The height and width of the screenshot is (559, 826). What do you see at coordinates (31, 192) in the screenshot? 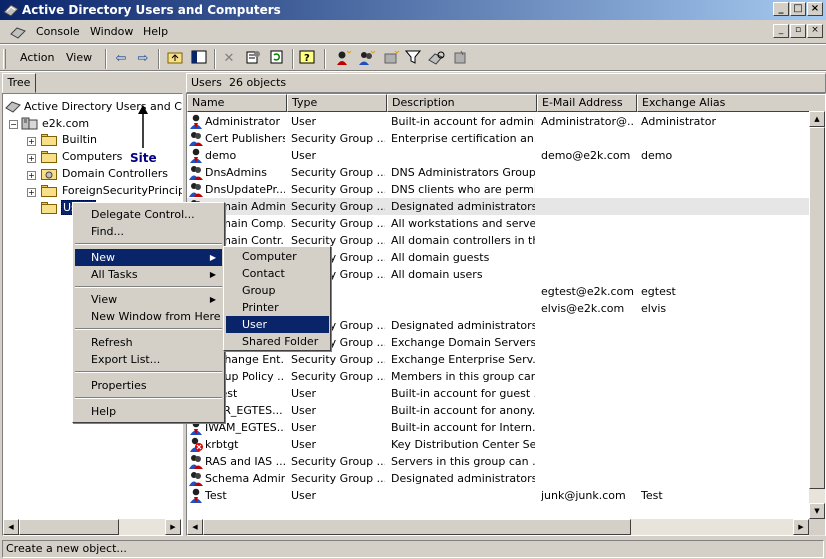
I see `foreign-security-expand-icon: +` at bounding box center [31, 192].